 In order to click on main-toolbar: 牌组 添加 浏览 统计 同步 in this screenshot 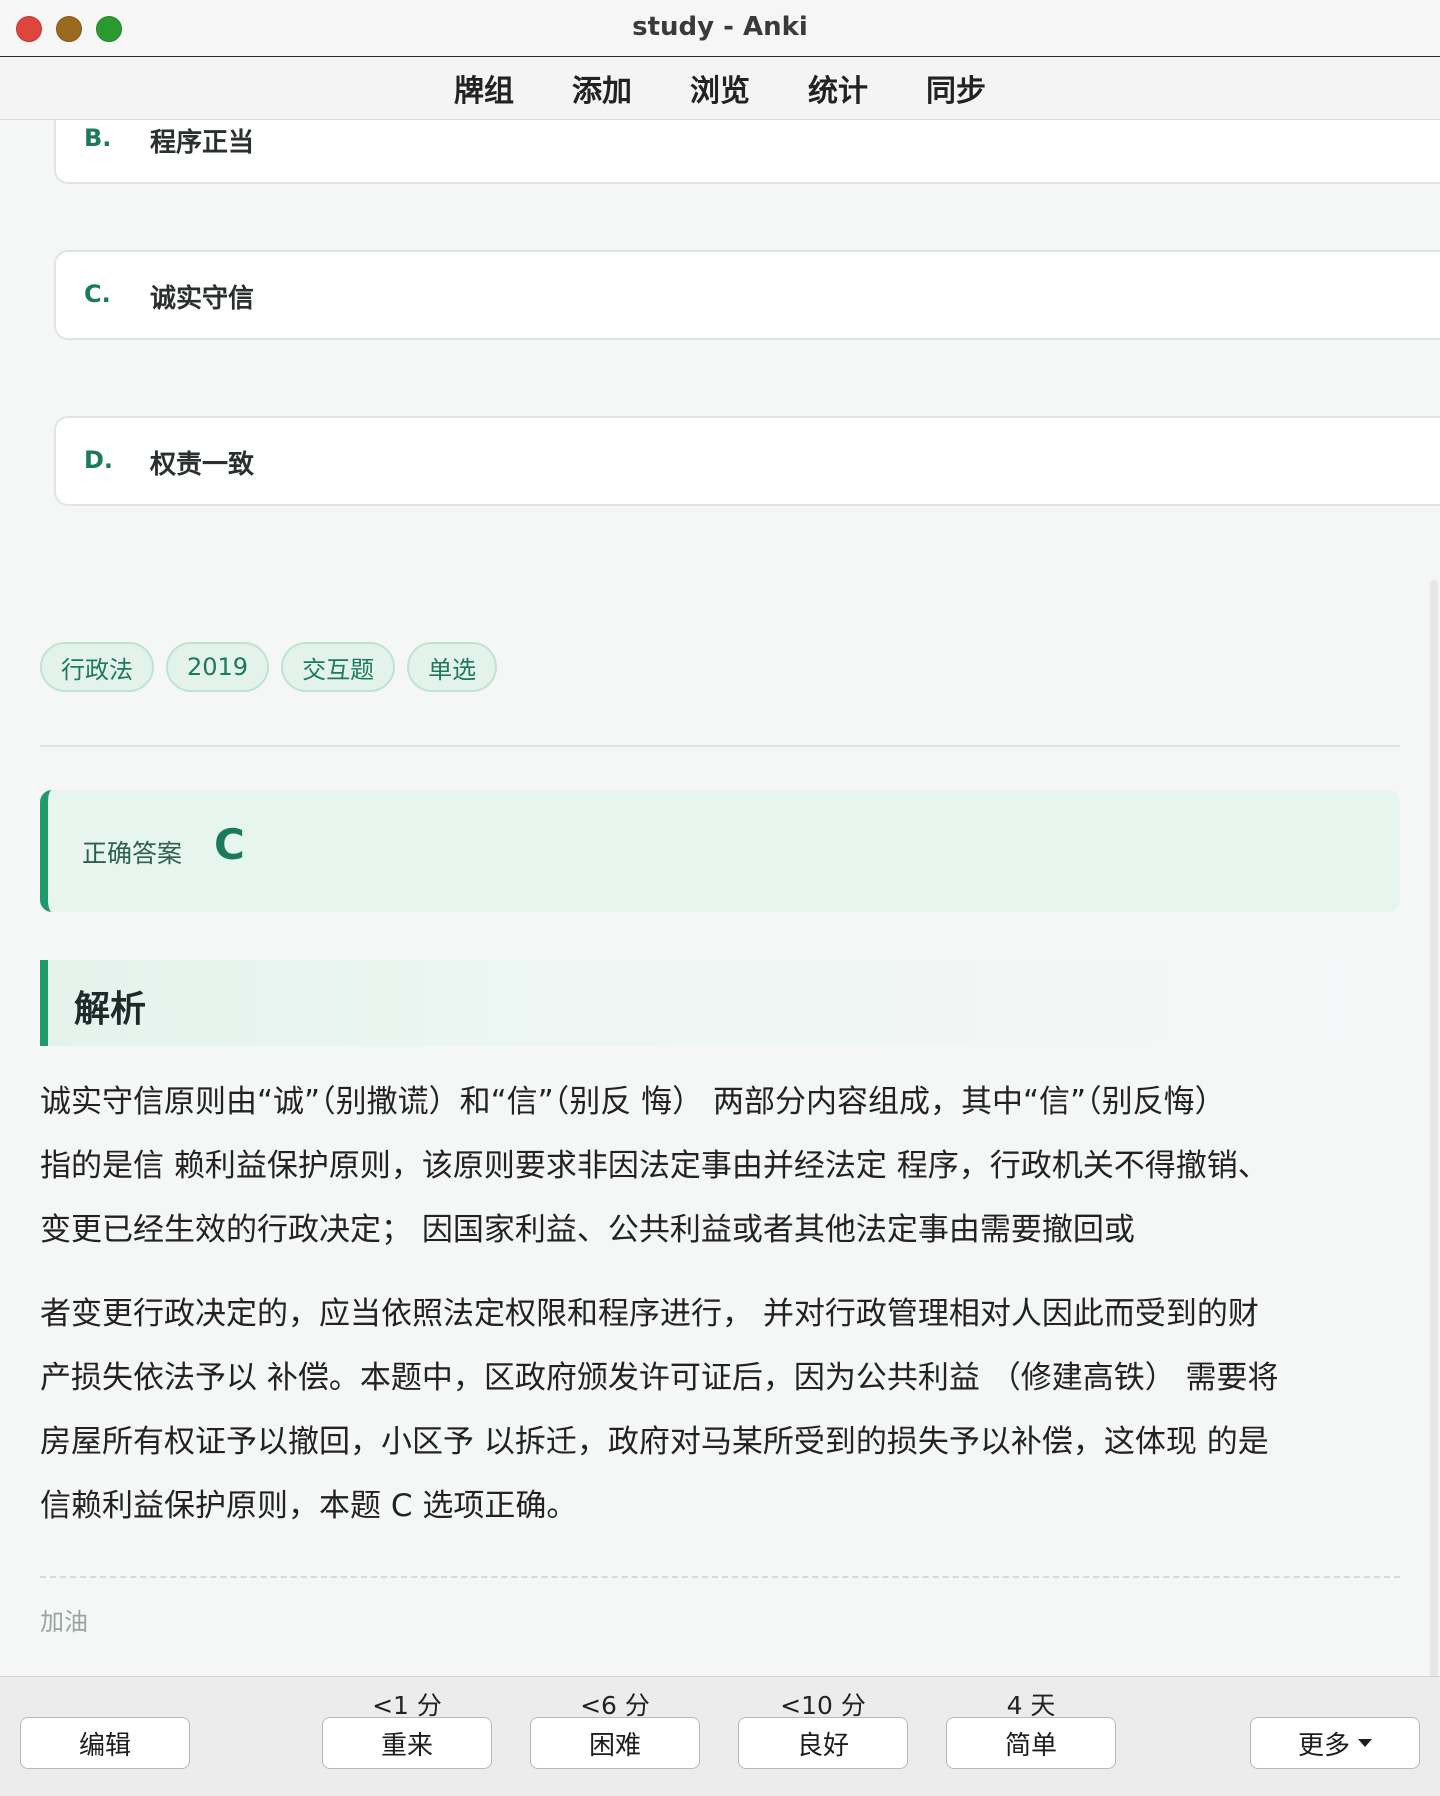, I will do `click(720, 88)`.